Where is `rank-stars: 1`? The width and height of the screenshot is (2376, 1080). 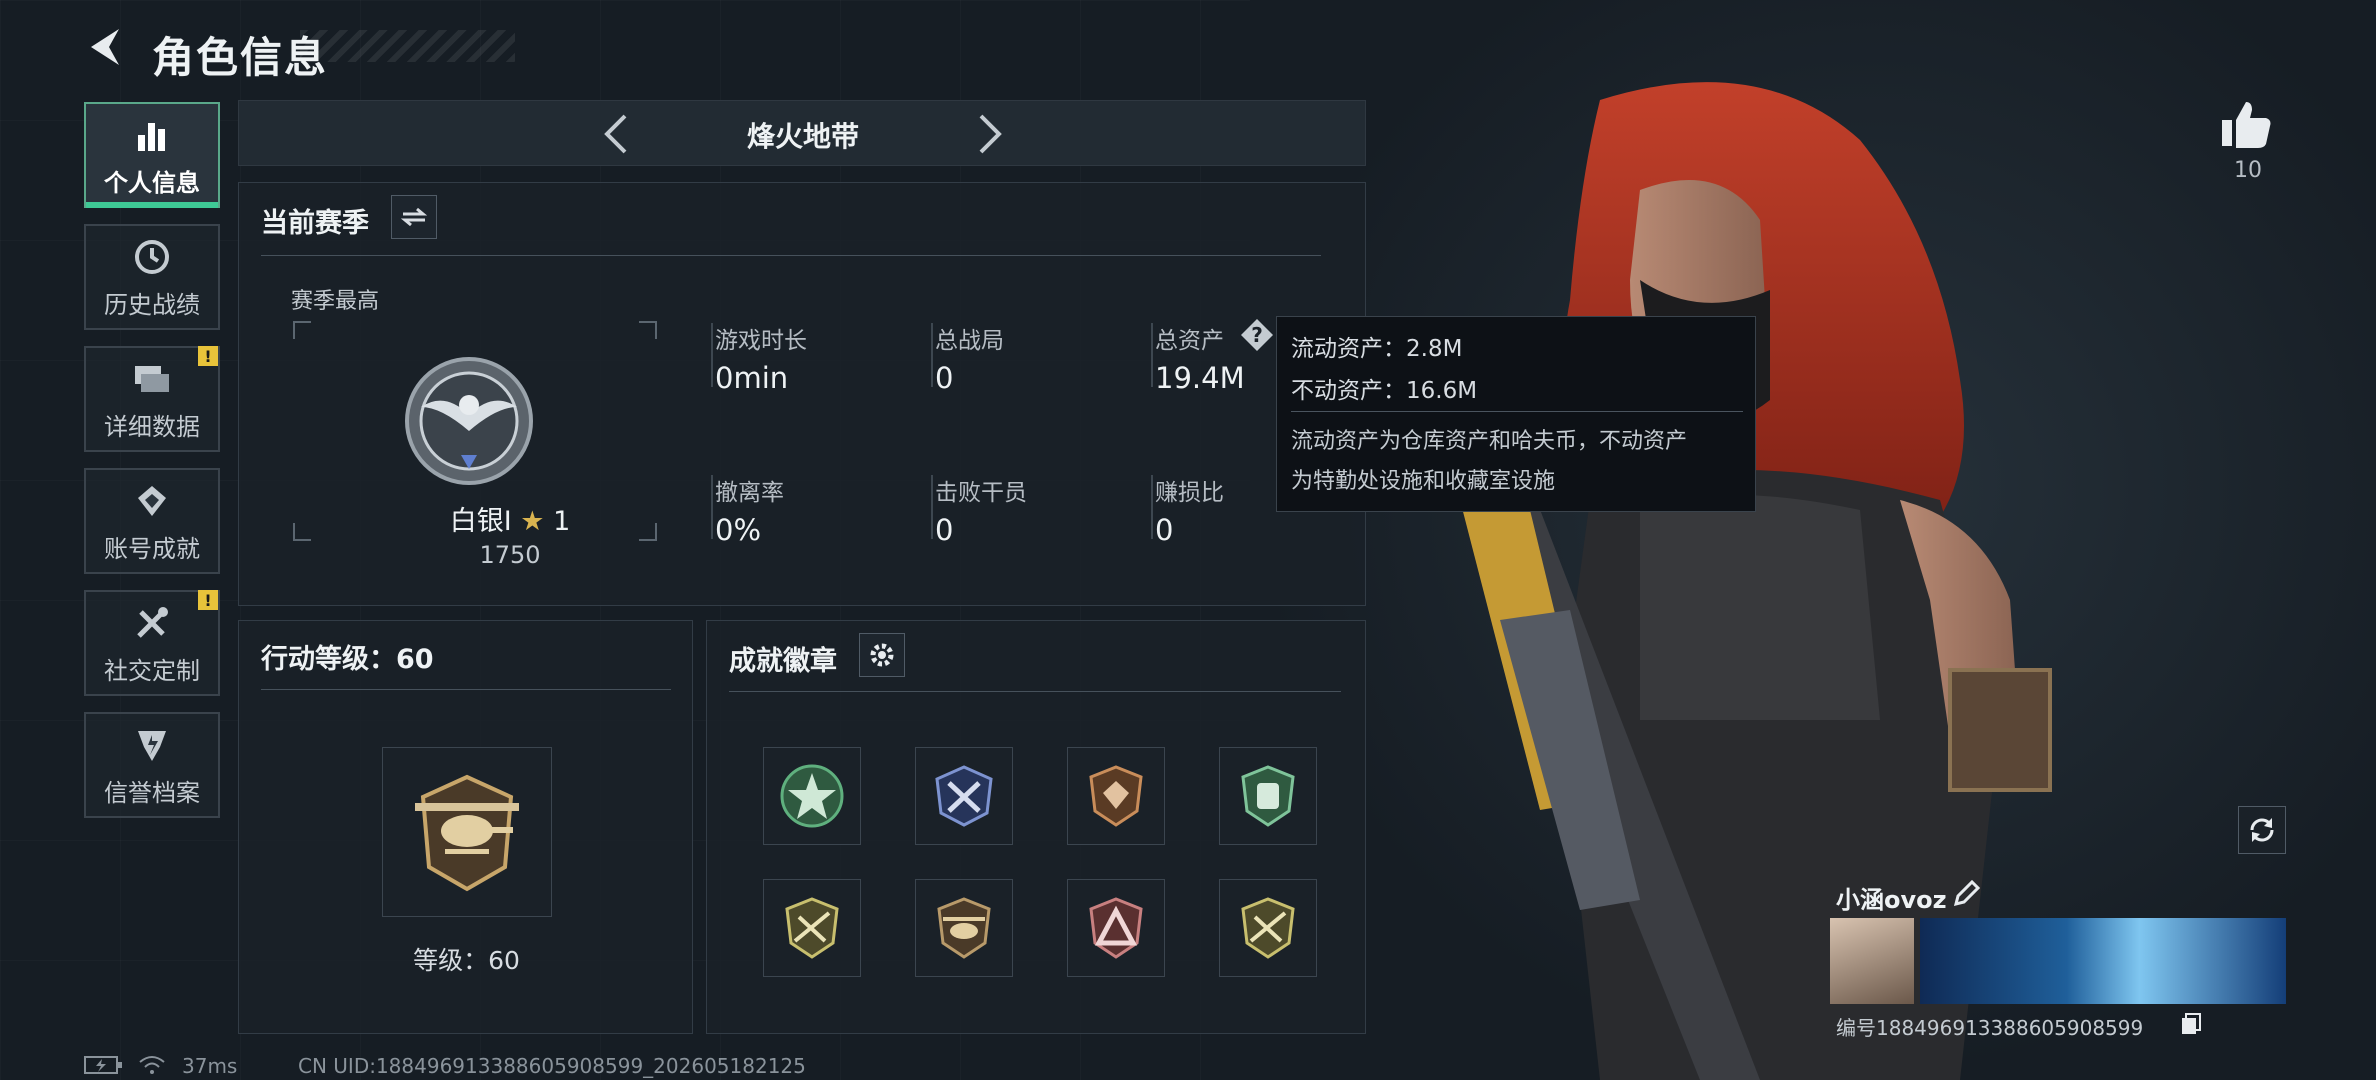 rank-stars: 1 is located at coordinates (562, 521).